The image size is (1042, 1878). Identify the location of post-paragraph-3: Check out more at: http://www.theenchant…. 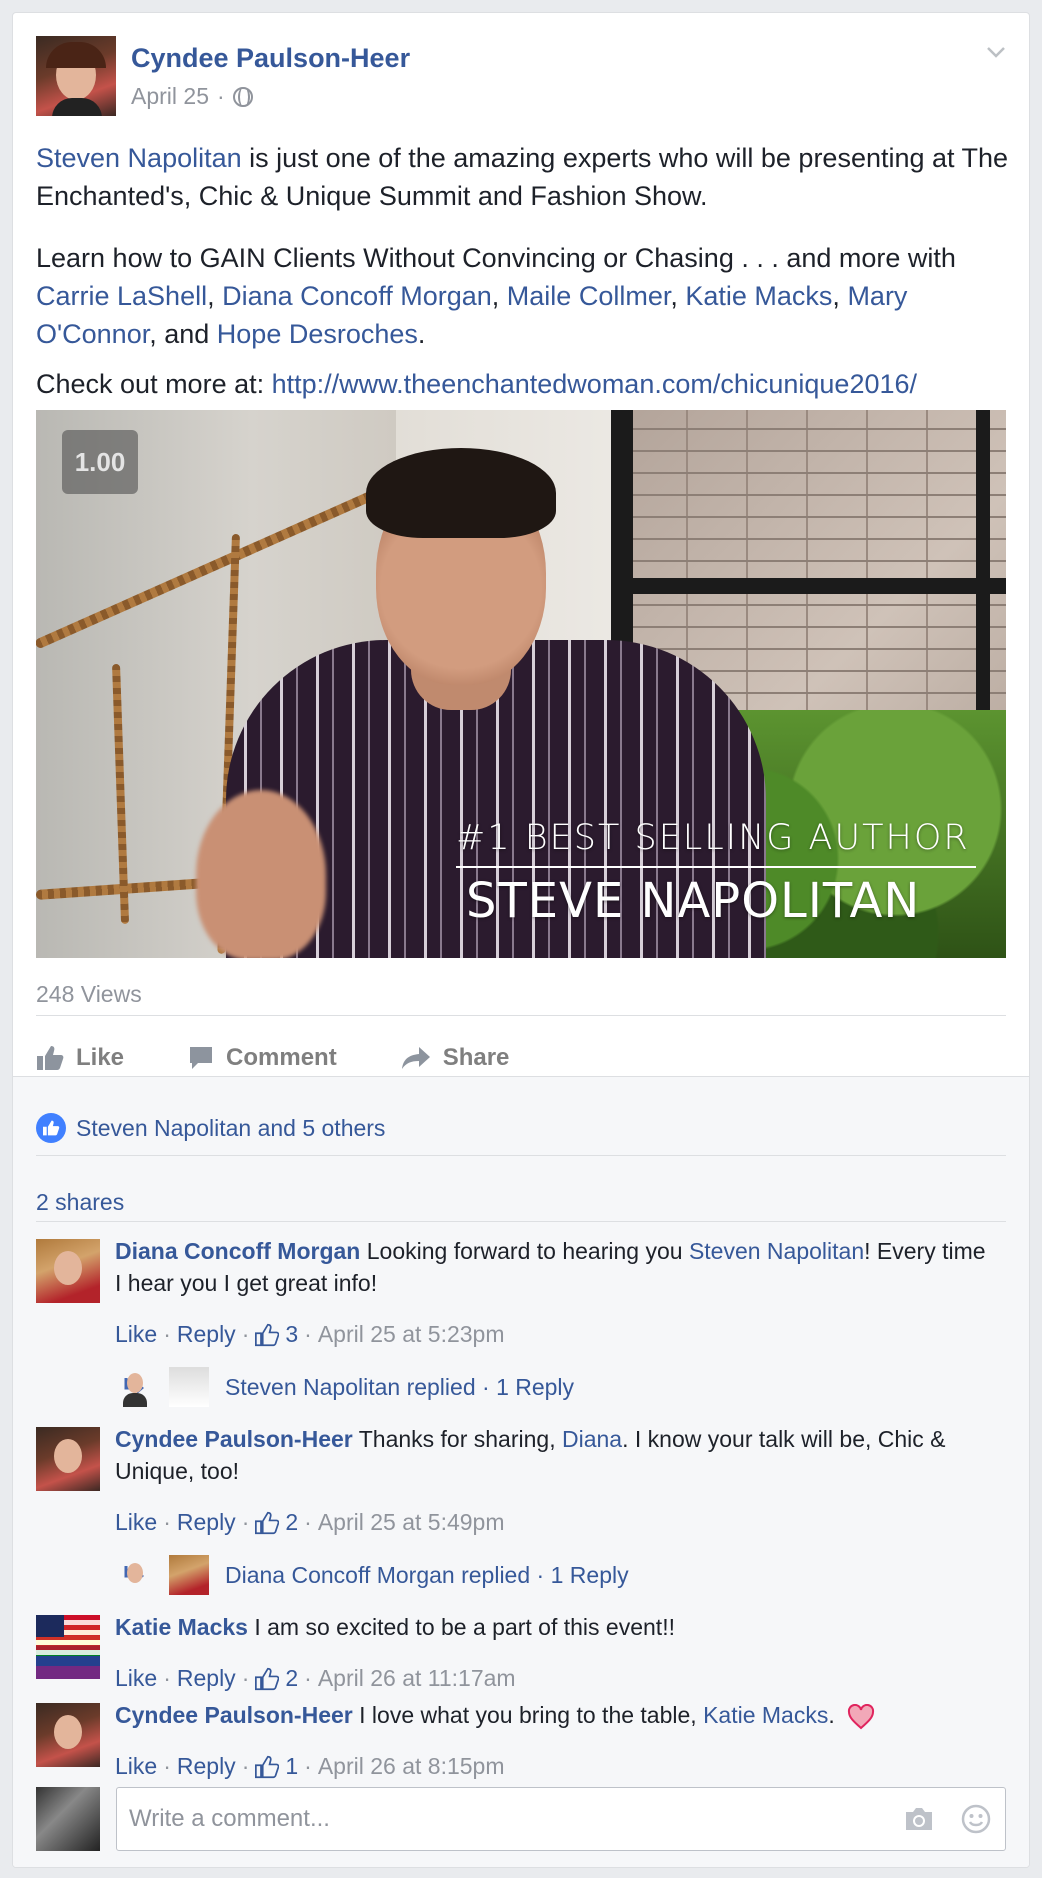
(526, 384).